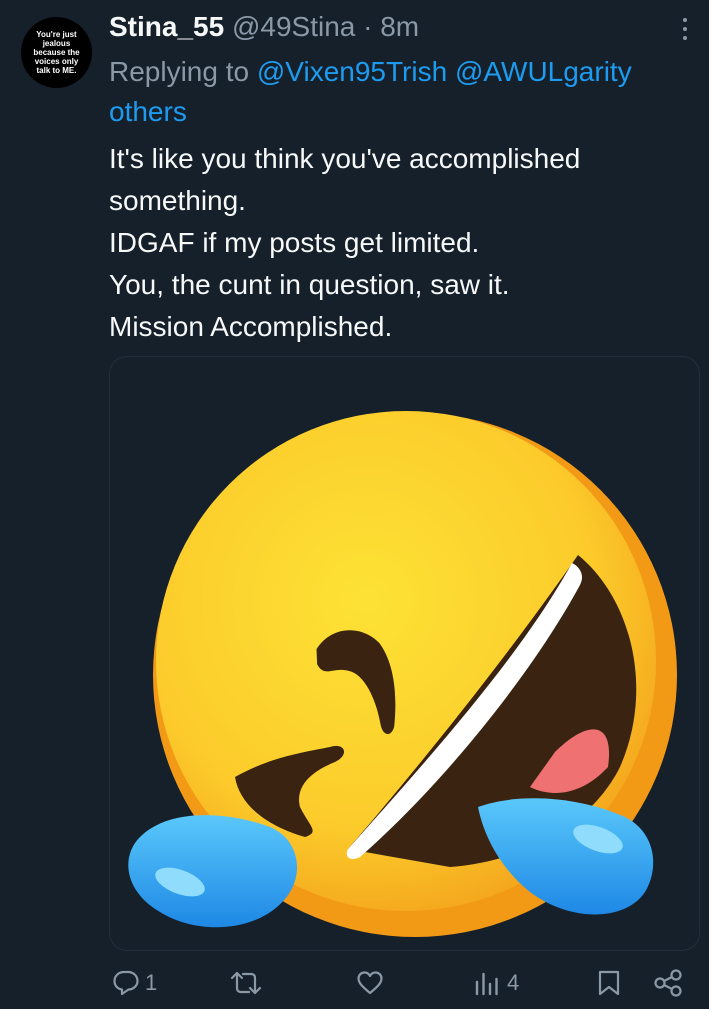  What do you see at coordinates (513, 982) in the screenshot?
I see `views-count: 4` at bounding box center [513, 982].